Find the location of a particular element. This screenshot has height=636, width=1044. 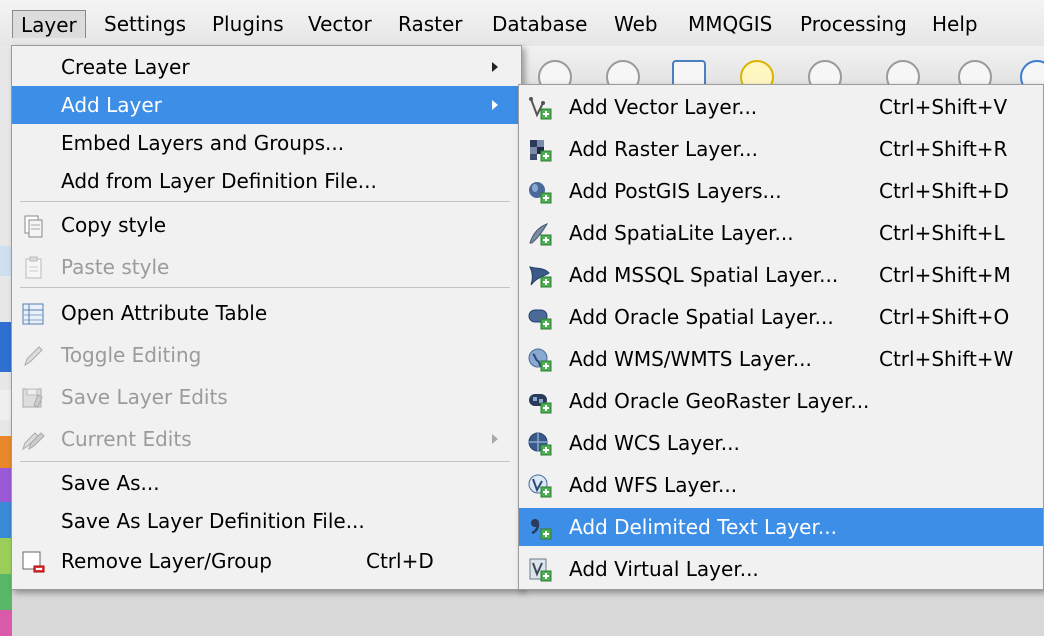

menu-plugins: Plugins is located at coordinates (248, 24).